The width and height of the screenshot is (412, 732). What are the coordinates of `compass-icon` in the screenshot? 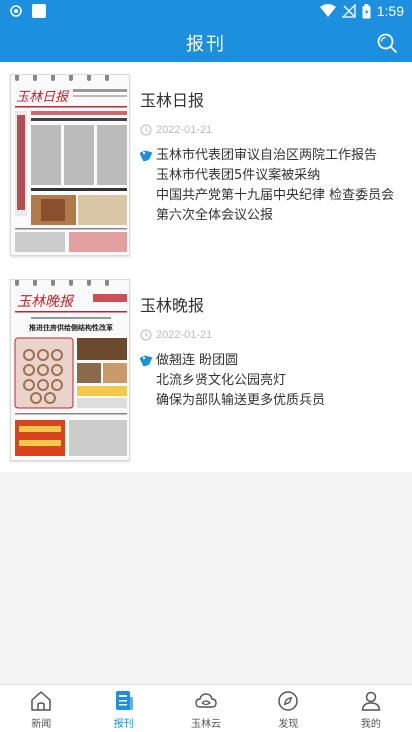 It's located at (288, 701).